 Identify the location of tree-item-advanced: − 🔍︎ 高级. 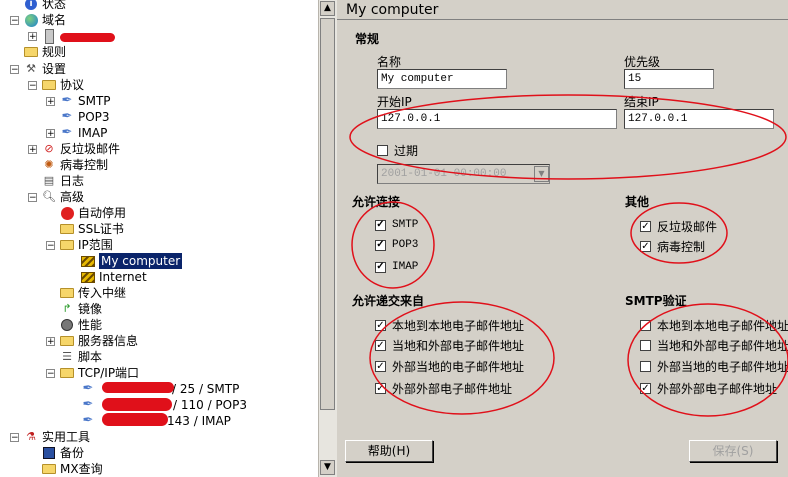
(56, 197).